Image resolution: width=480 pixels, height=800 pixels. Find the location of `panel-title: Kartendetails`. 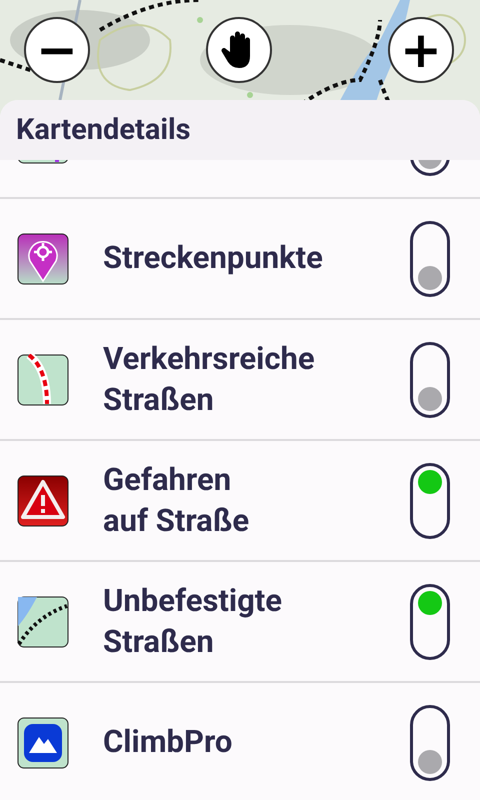

panel-title: Kartendetails is located at coordinates (103, 130).